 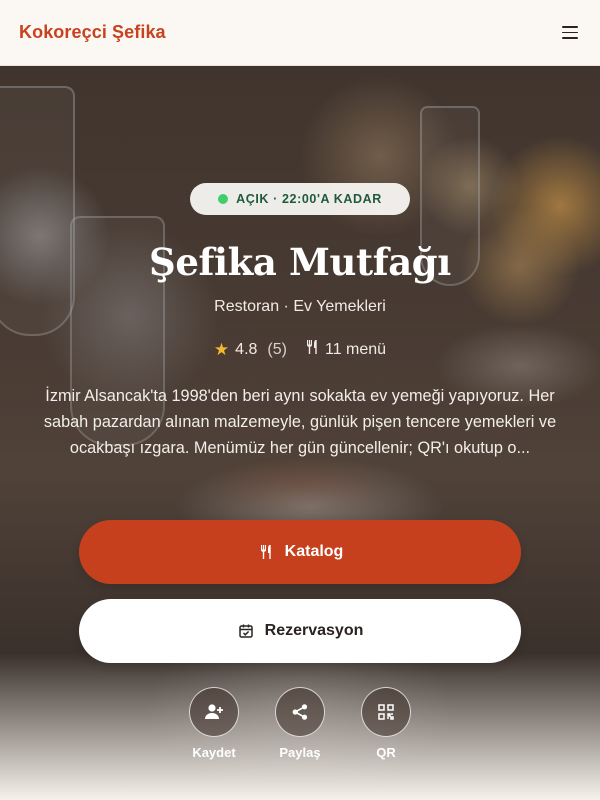 What do you see at coordinates (246, 349) in the screenshot?
I see `rating-value: 4.8` at bounding box center [246, 349].